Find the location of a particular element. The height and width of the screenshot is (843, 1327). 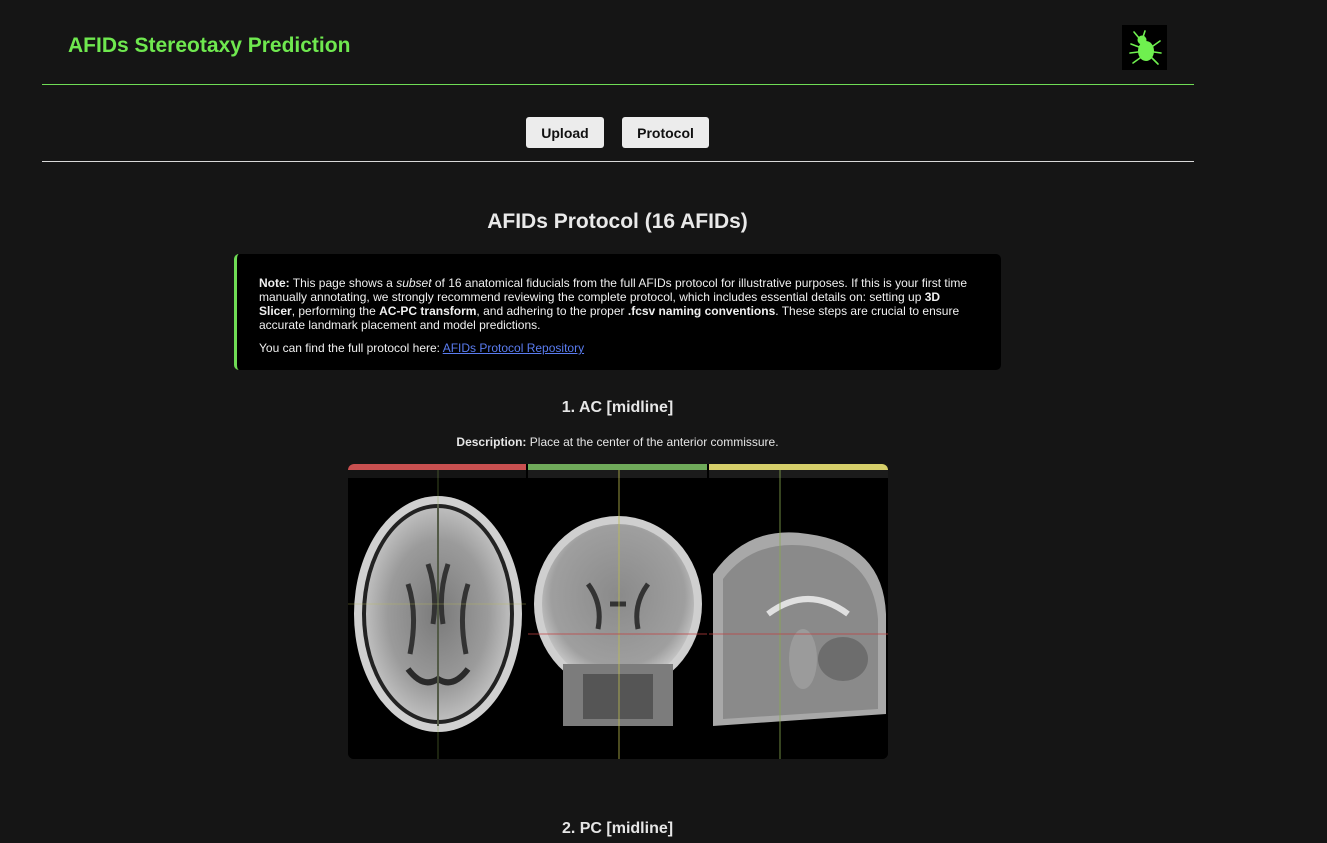

note-bold-fcsv: .fcsv naming conventions is located at coordinates (701, 311).